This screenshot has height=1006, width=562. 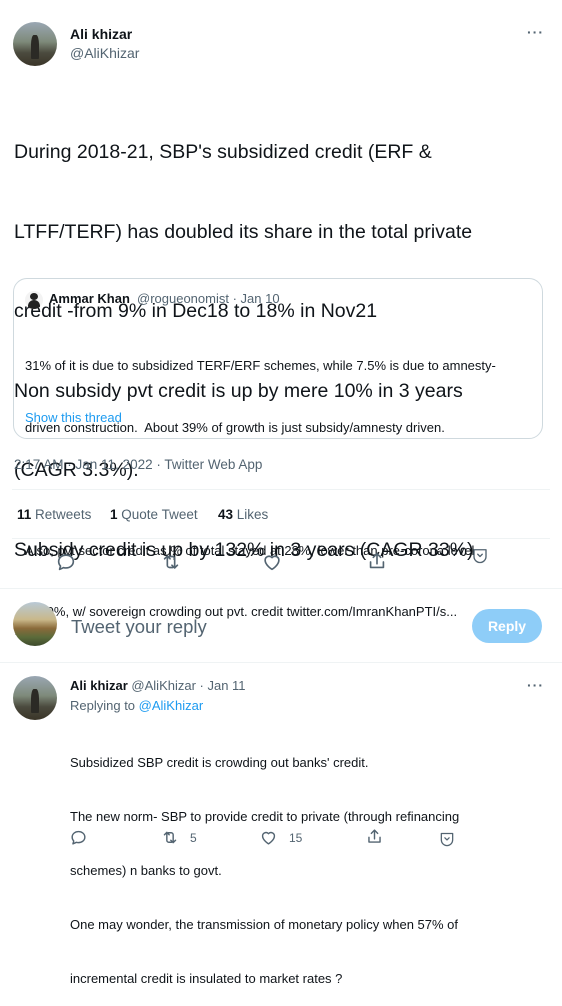 I want to click on show-thread-link: Show this thread, so click(x=73, y=417).